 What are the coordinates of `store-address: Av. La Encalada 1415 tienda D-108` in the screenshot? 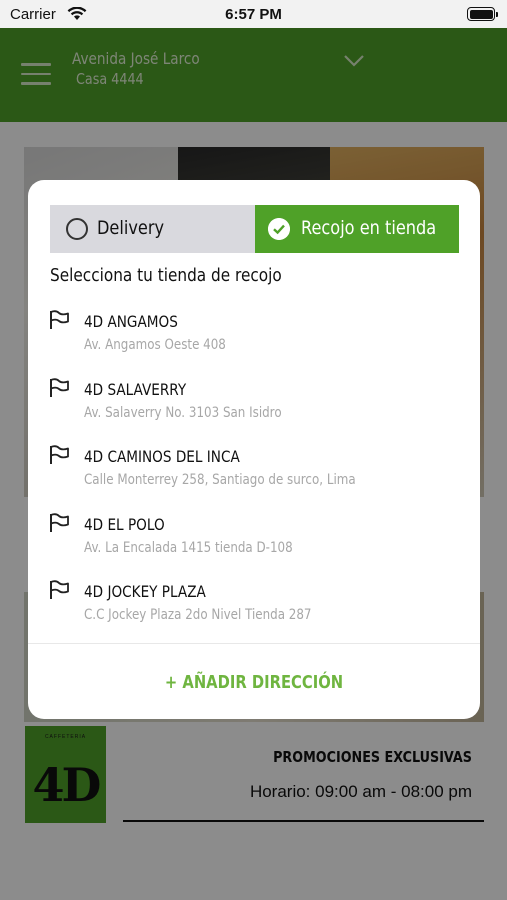 It's located at (188, 547).